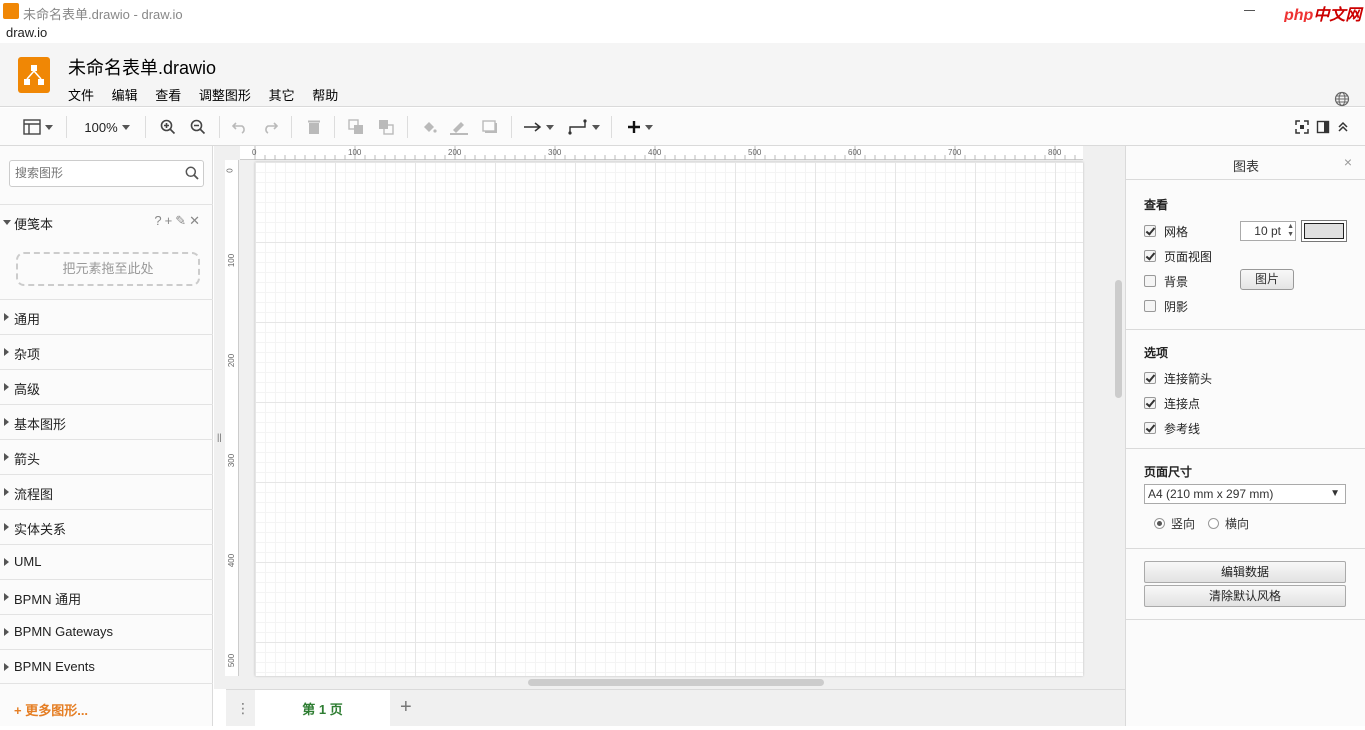 This screenshot has height=730, width=1365. I want to click on grid-size-input: 10 pt ▲ ▼, so click(1268, 231).